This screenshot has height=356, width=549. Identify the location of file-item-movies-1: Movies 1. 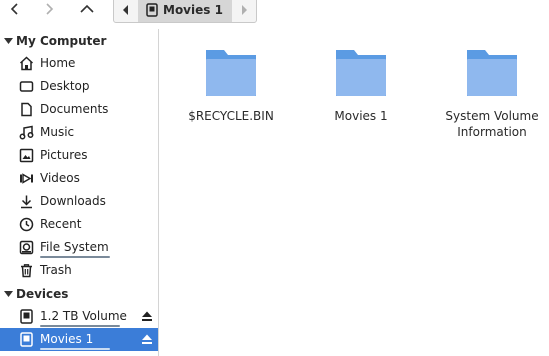
(361, 85).